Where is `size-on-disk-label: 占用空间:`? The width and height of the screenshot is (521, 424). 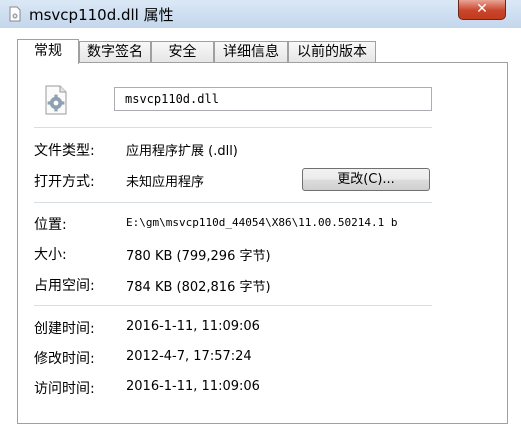
size-on-disk-label: 占用空间: is located at coordinates (64, 286).